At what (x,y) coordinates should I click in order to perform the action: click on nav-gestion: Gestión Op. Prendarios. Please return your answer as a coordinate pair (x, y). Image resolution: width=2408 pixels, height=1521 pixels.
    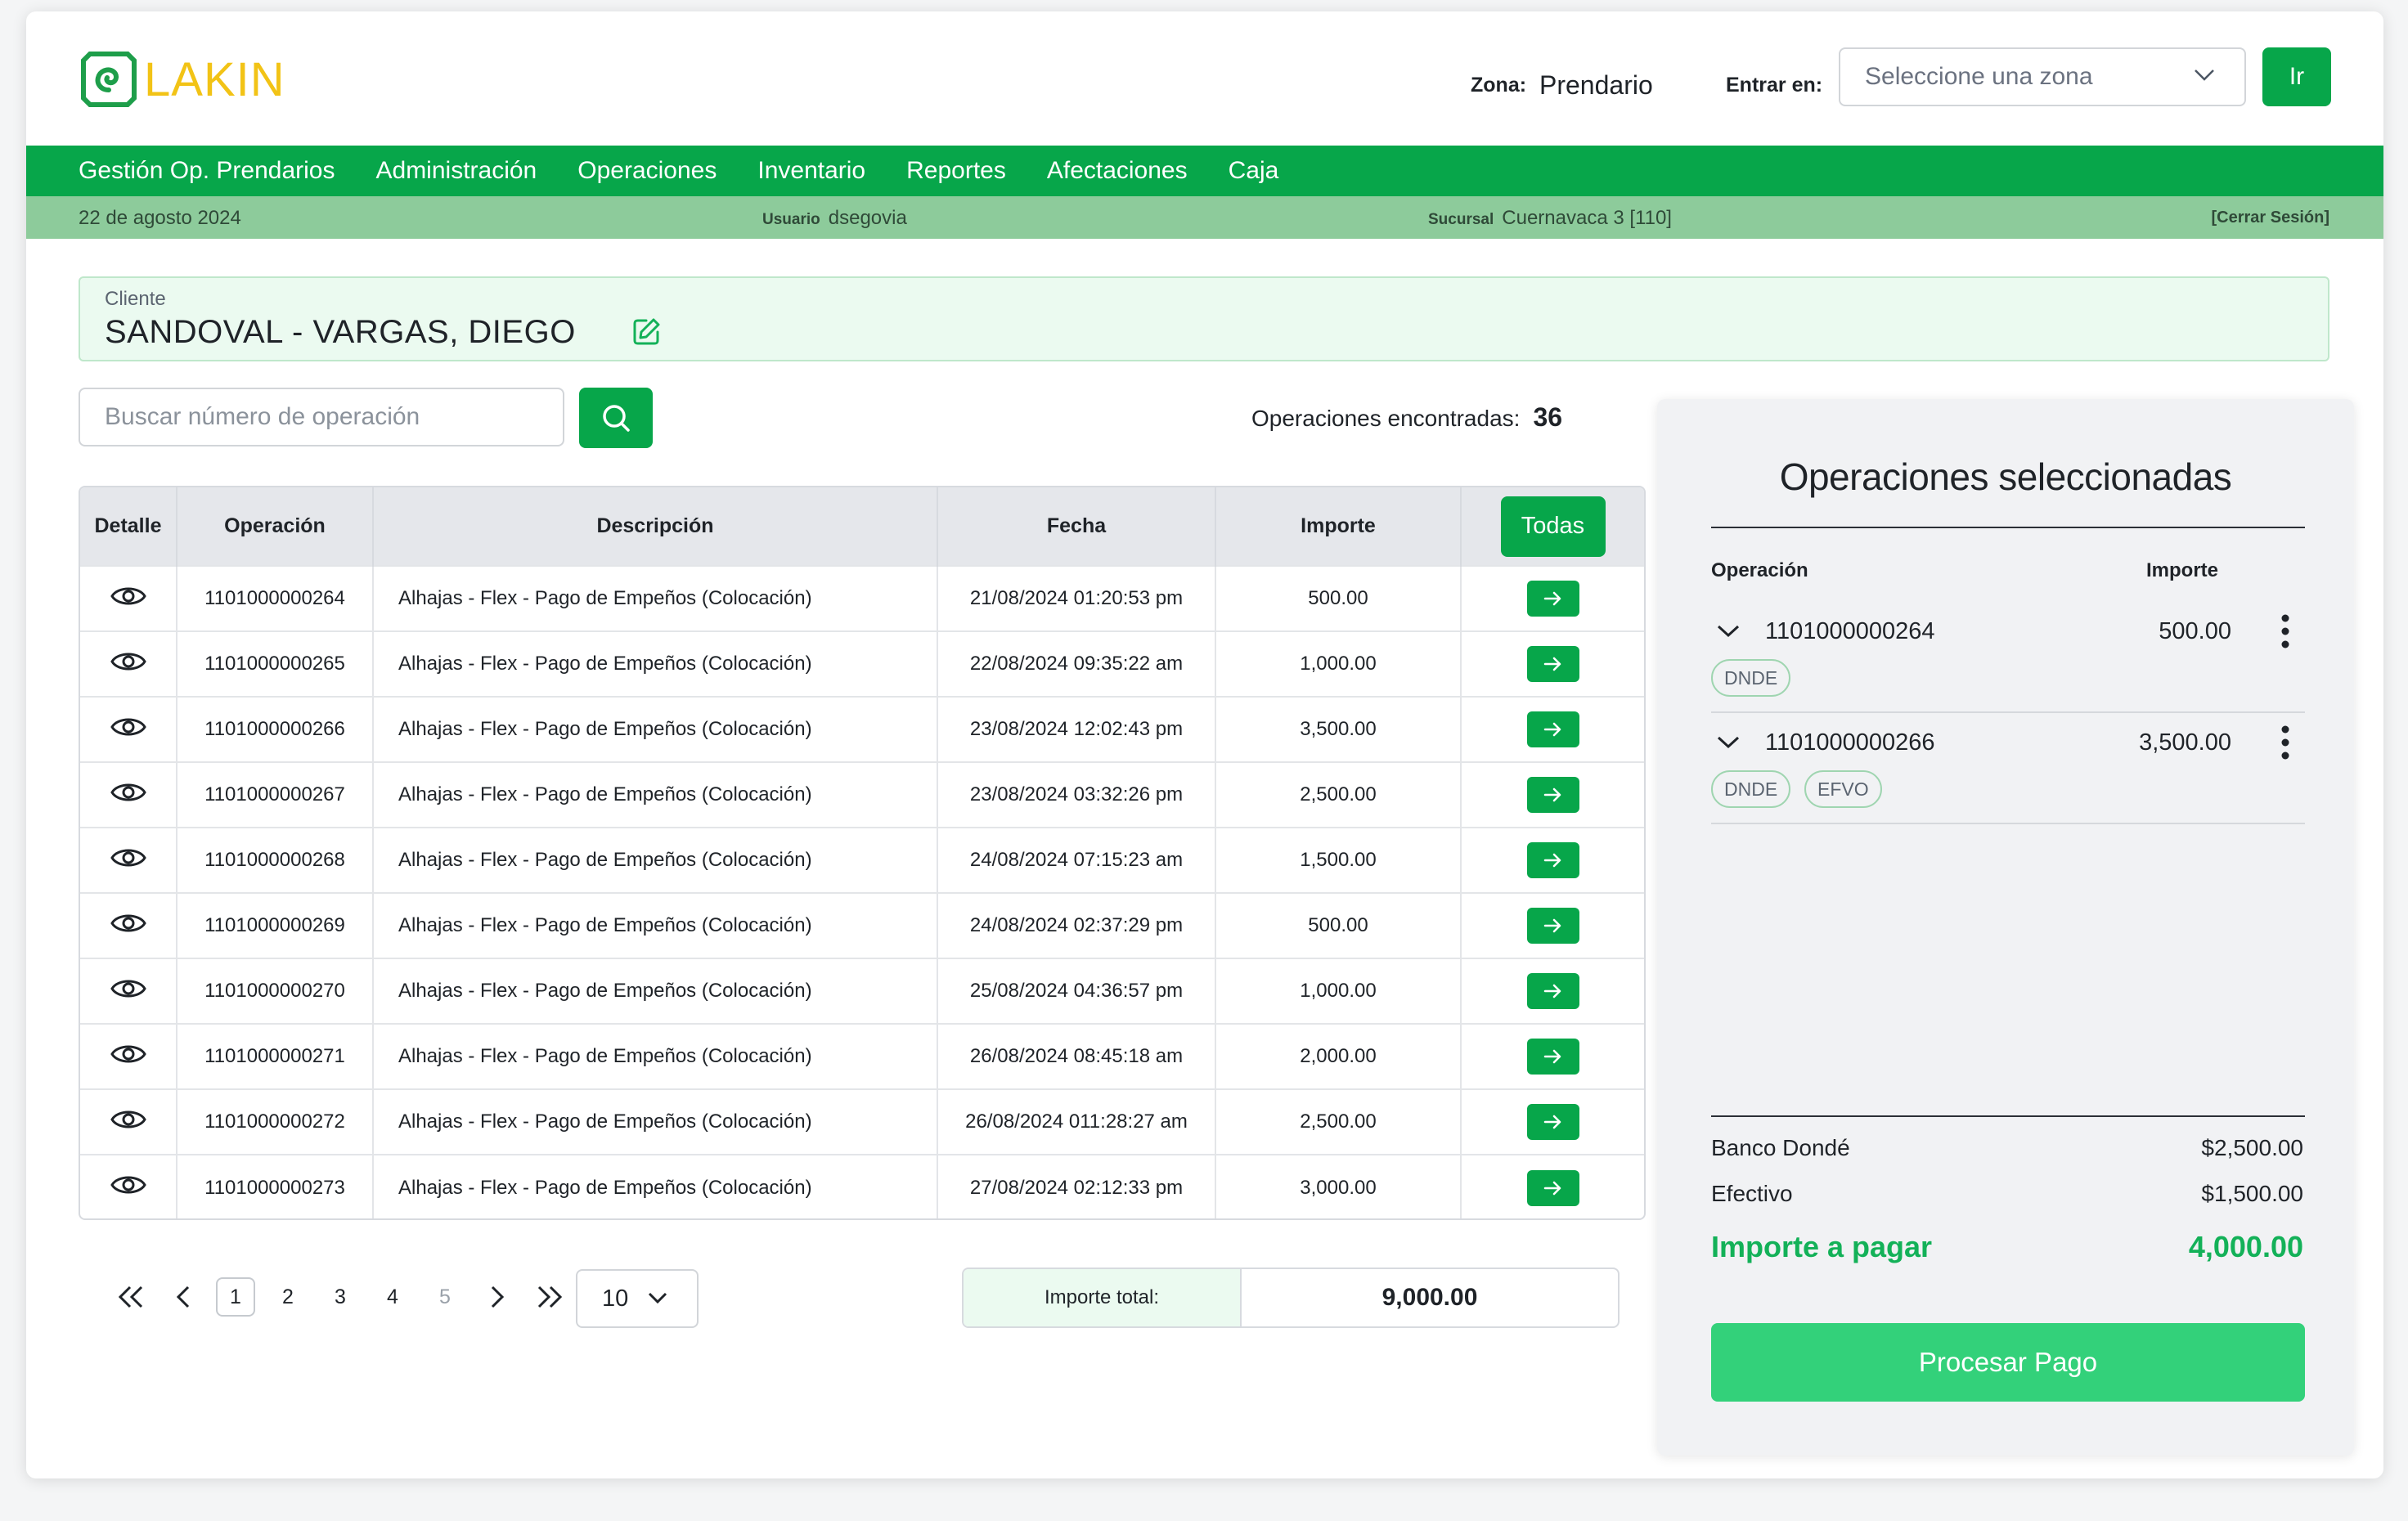
    Looking at the image, I should click on (207, 171).